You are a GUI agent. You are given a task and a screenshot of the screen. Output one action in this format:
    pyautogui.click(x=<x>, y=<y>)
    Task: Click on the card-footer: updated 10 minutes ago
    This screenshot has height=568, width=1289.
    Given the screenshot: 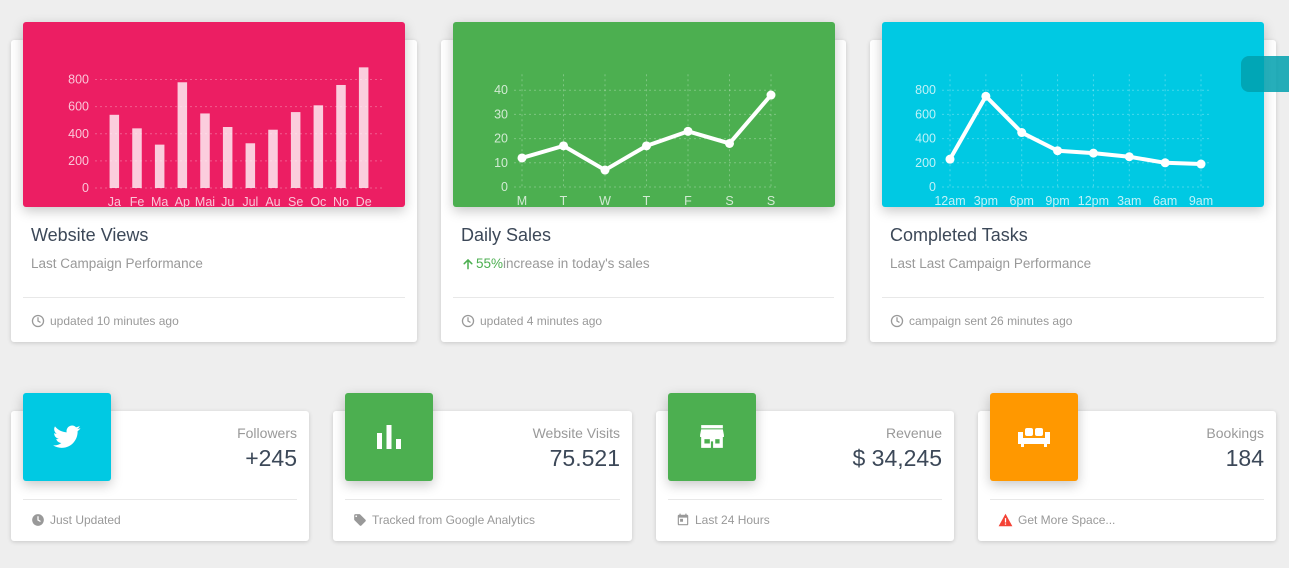 What is the action you would take?
    pyautogui.click(x=105, y=321)
    